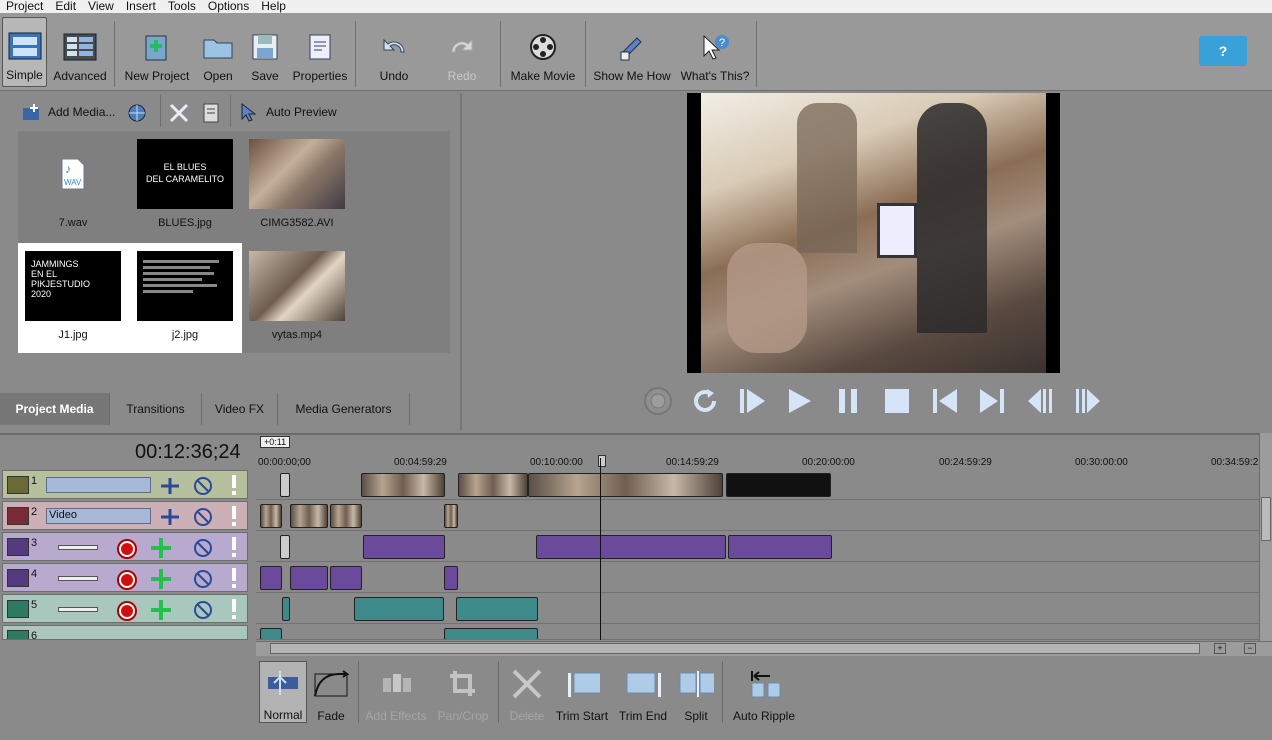 The height and width of the screenshot is (740, 1272). What do you see at coordinates (735, 648) in the screenshot?
I see `scroll-thumb` at bounding box center [735, 648].